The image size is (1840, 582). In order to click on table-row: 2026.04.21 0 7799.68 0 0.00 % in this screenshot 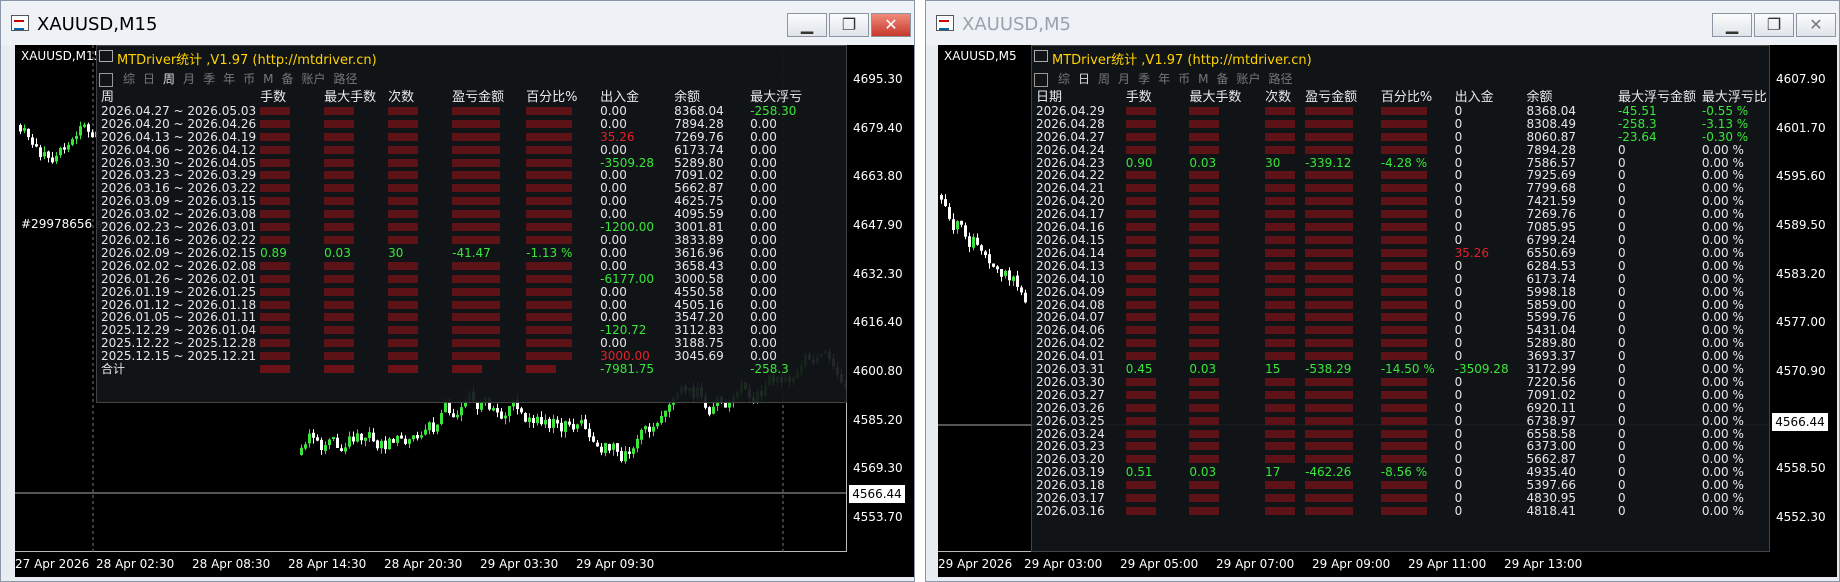, I will do `click(1401, 188)`.